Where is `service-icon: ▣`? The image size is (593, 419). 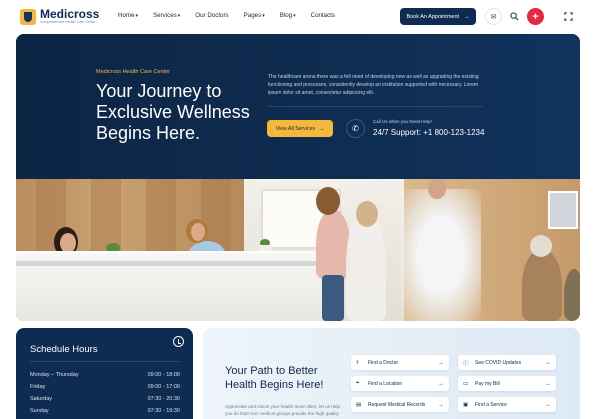 service-icon: ▣ is located at coordinates (466, 404).